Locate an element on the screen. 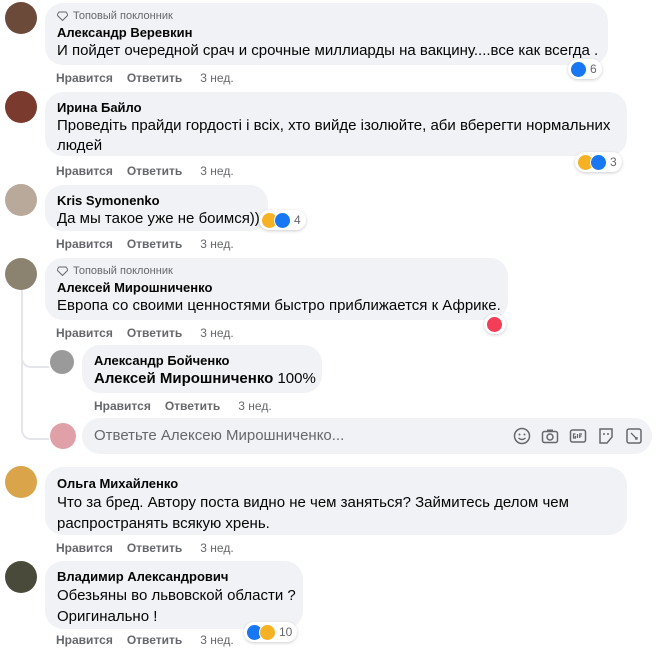 This screenshot has height=648, width=665. reaction-count: 4 is located at coordinates (297, 220).